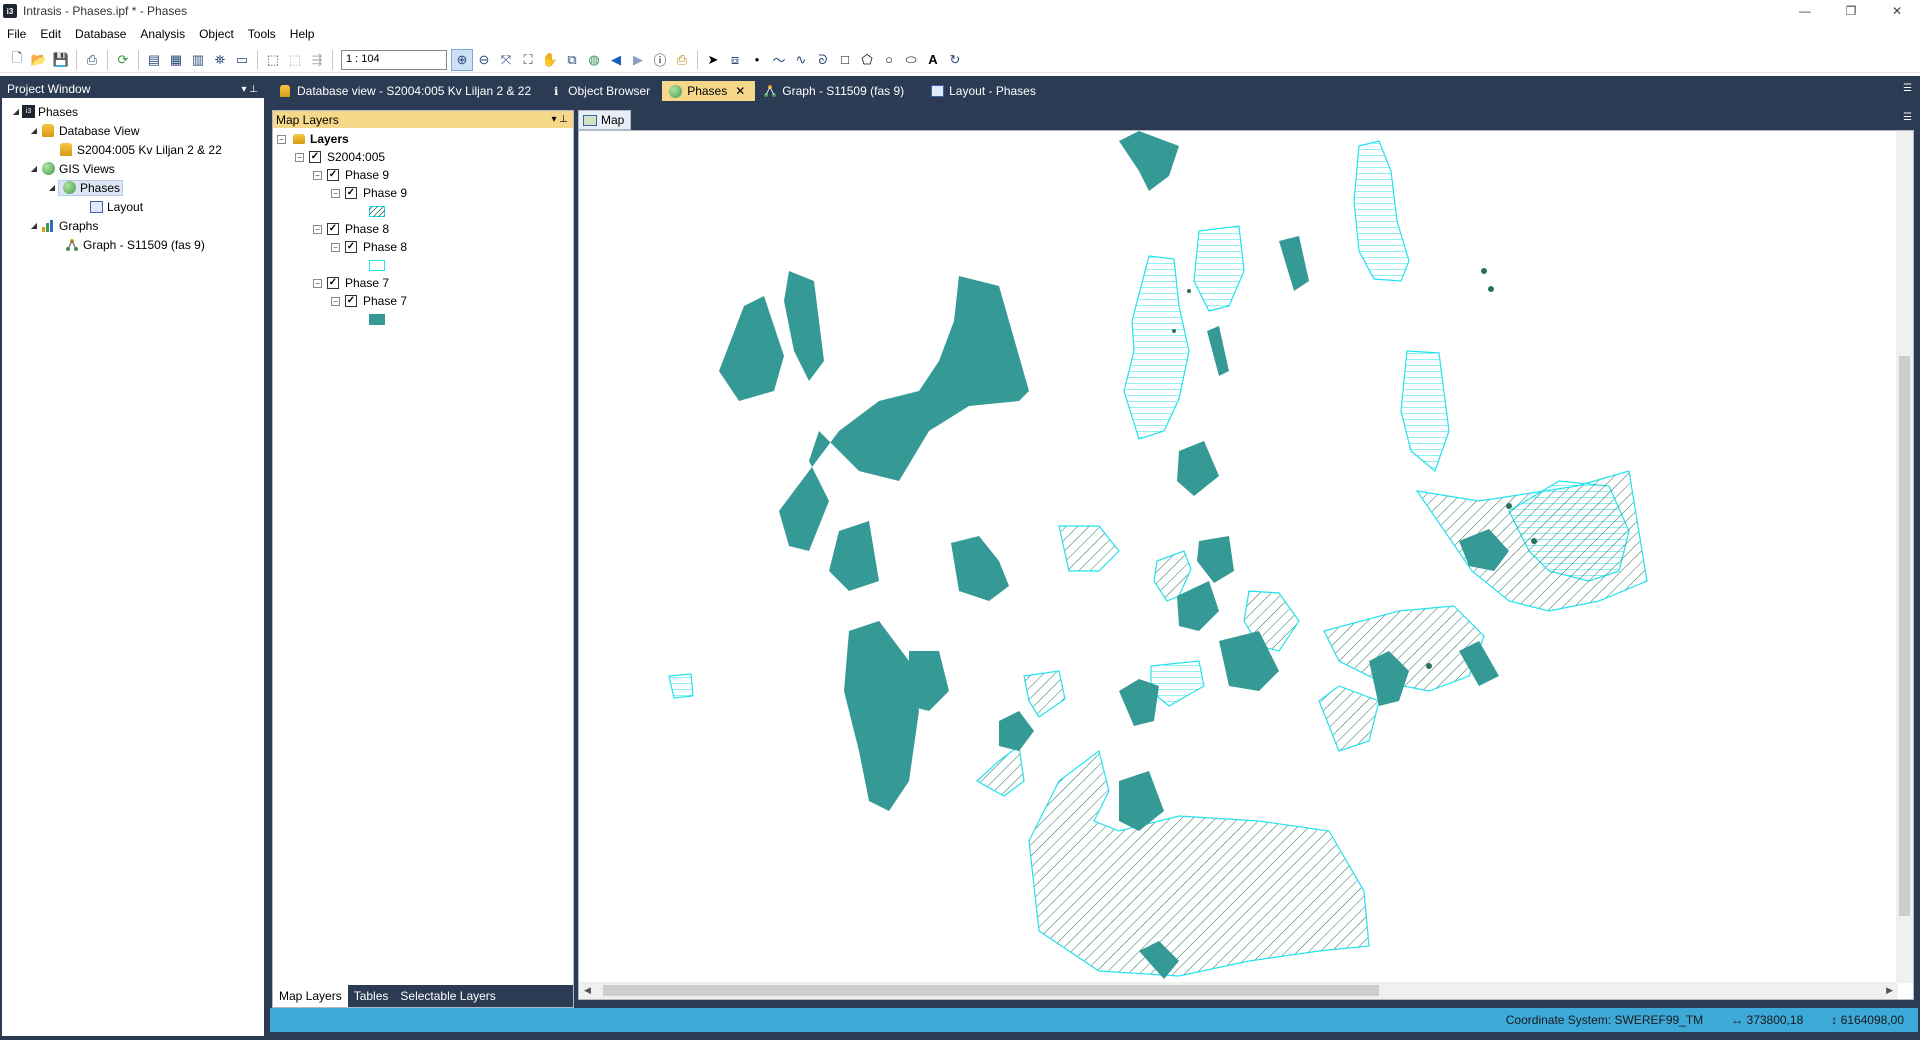 This screenshot has height=1040, width=1920. I want to click on zoom-out-icon: ⊖, so click(484, 60).